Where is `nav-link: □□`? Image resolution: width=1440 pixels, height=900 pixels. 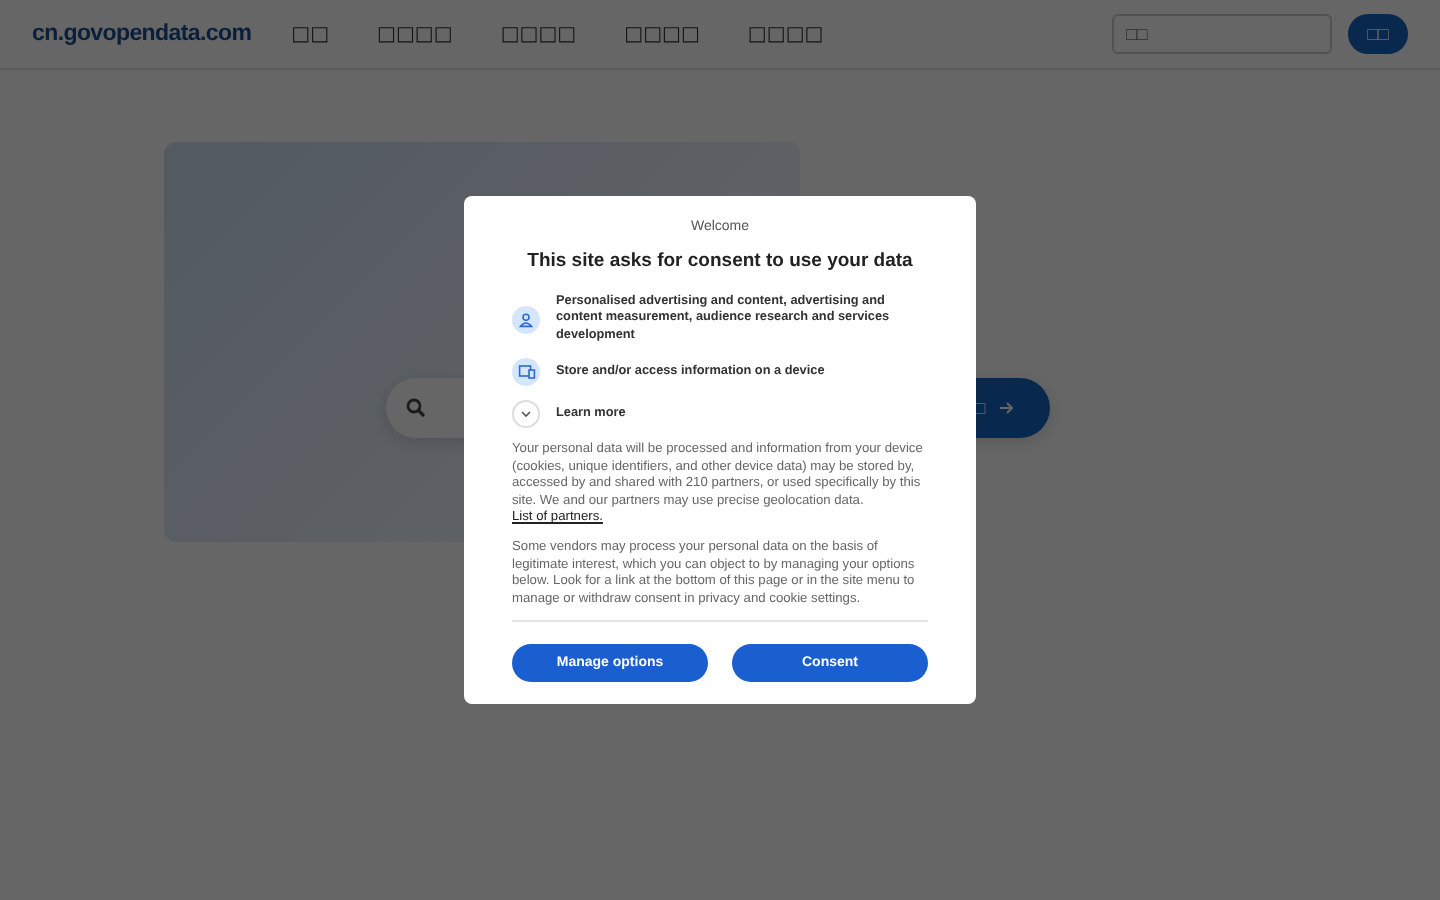
nav-link: □□ is located at coordinates (310, 34).